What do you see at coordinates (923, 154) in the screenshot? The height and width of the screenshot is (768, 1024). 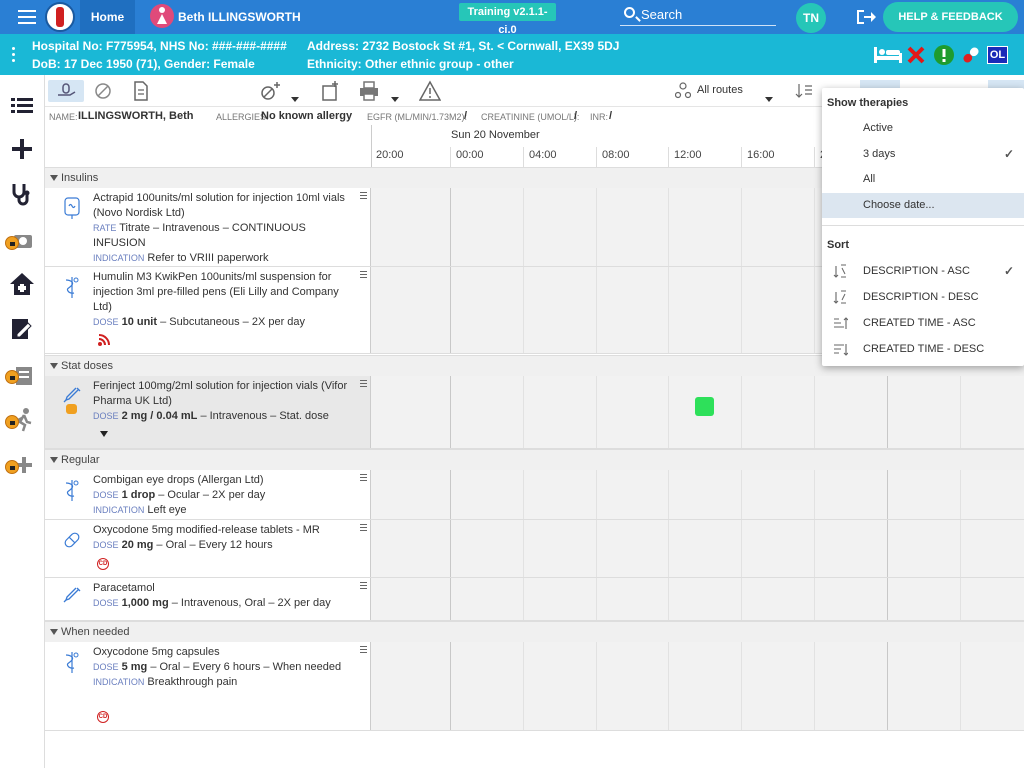 I see `show-3days-option: 3 days ✓` at bounding box center [923, 154].